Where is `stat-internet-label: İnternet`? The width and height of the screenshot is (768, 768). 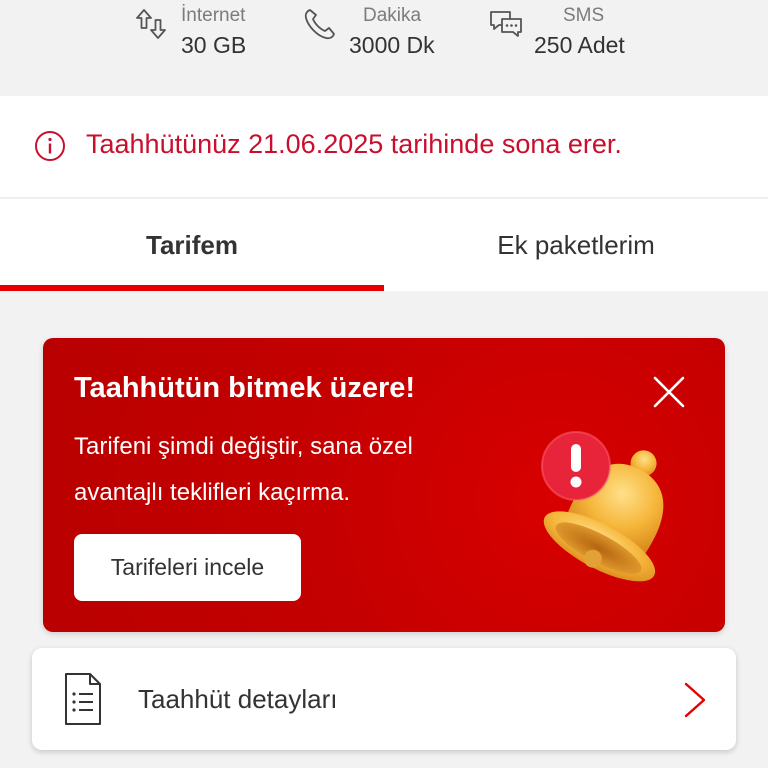
stat-internet-label: İnternet is located at coordinates (213, 15).